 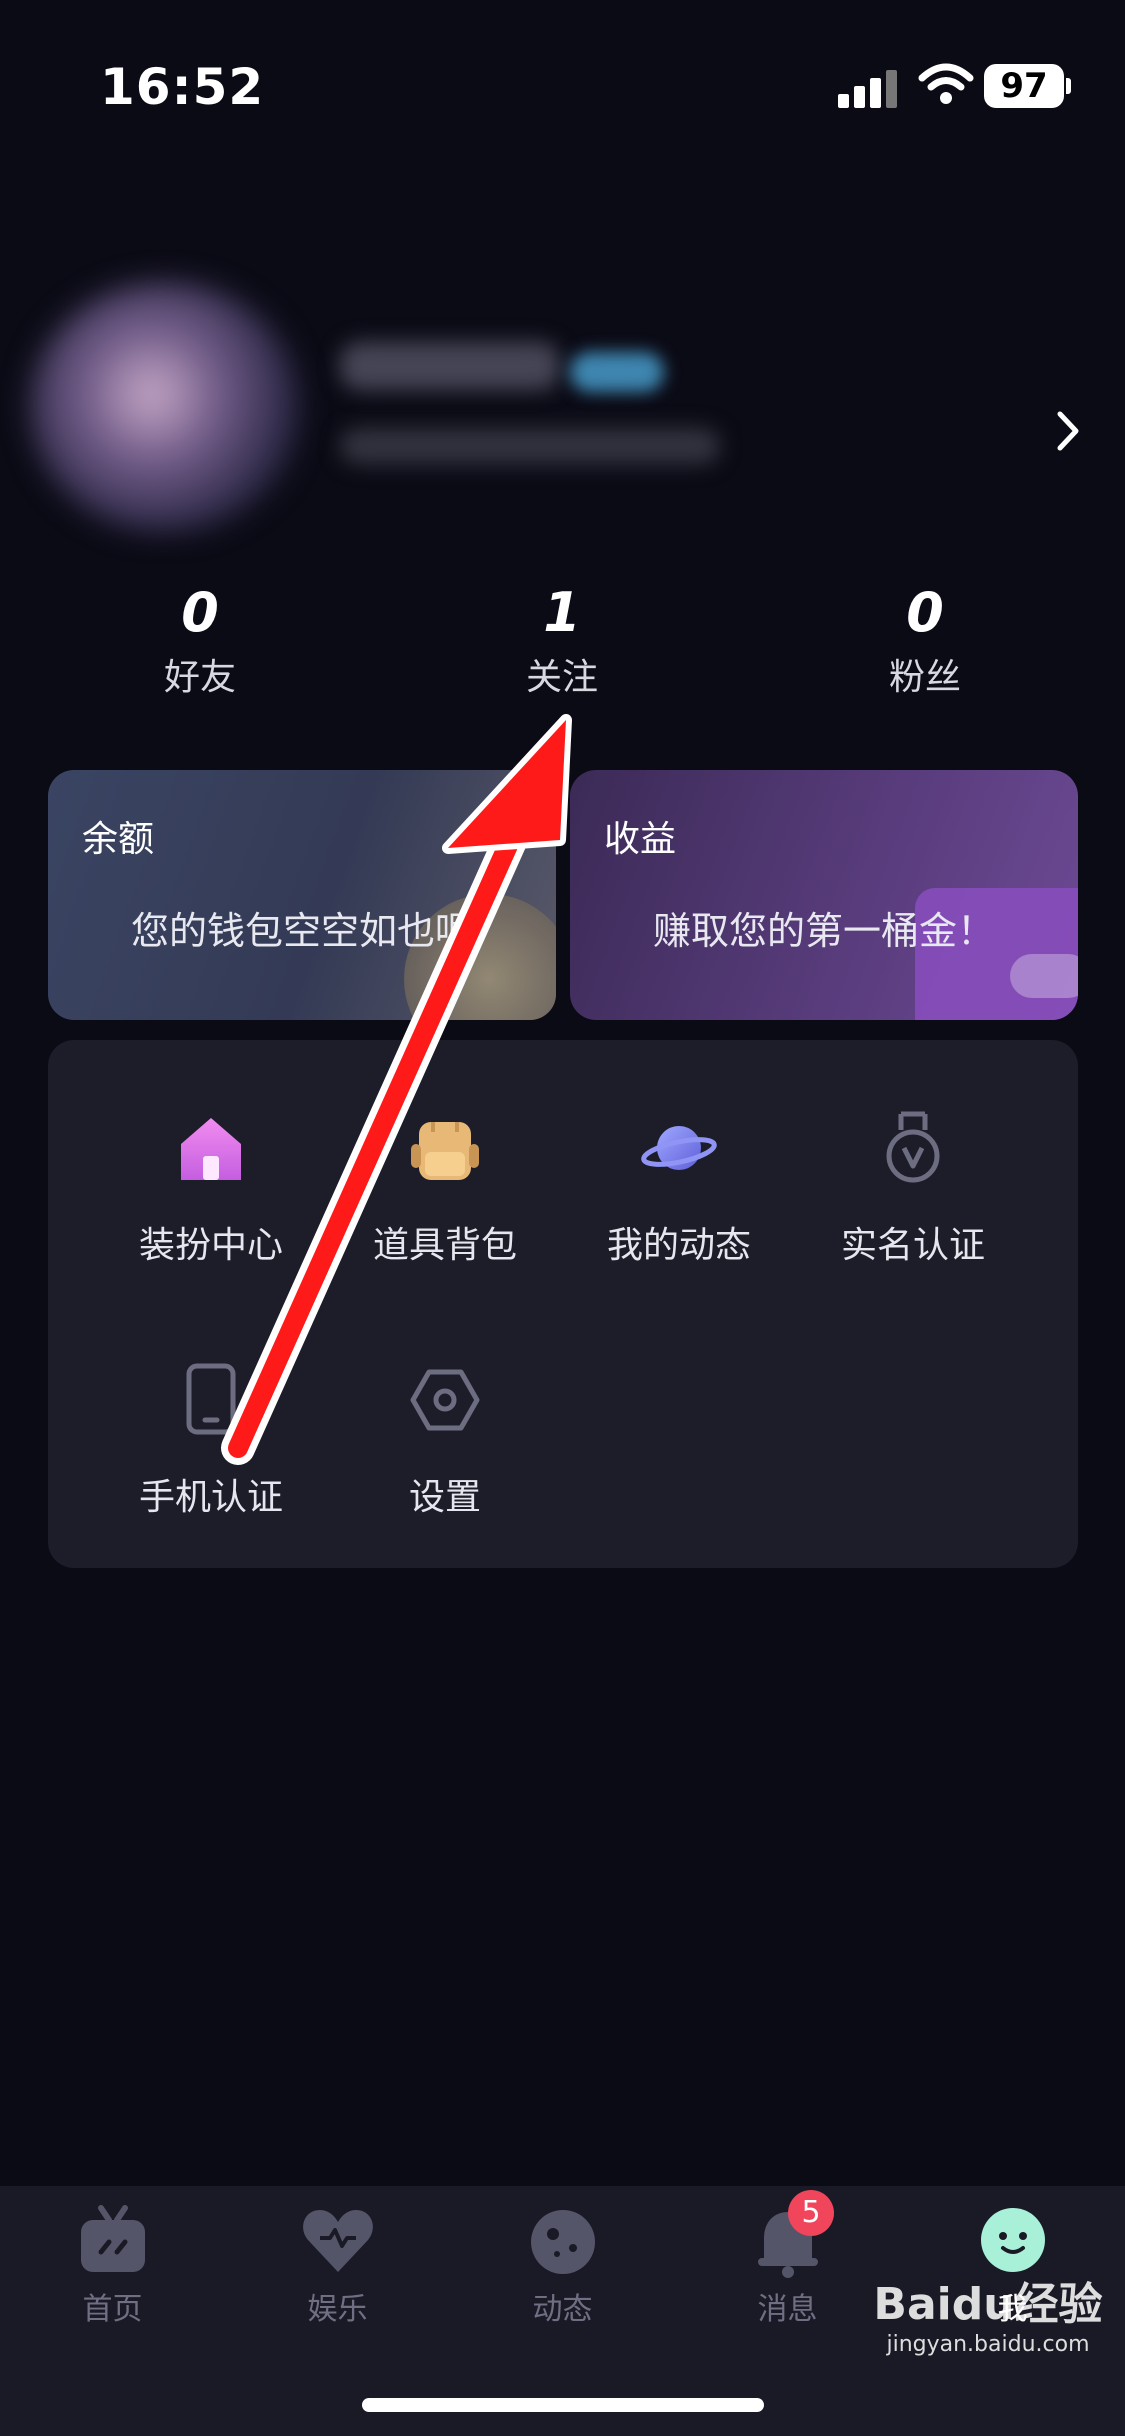 What do you see at coordinates (925, 612) in the screenshot?
I see `stat-fans-value: 0` at bounding box center [925, 612].